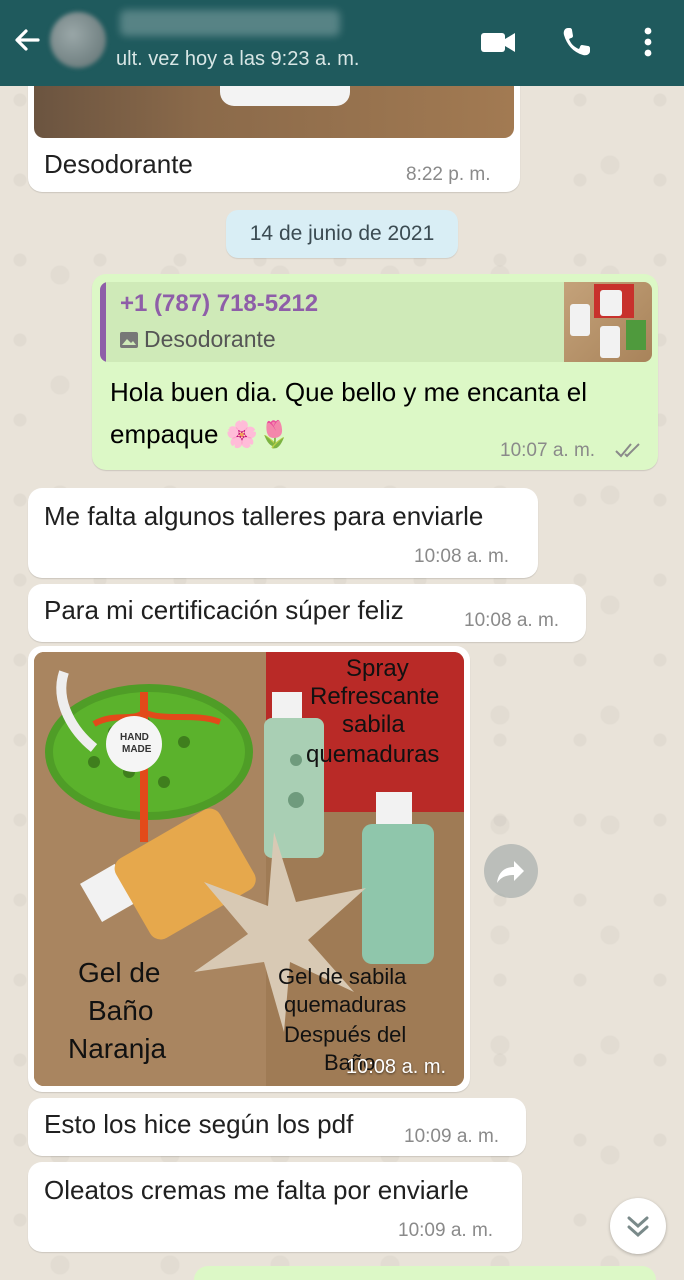 Image resolution: width=684 pixels, height=1280 pixels. Describe the element at coordinates (627, 450) in the screenshot. I see `read-double-check-icon` at that location.